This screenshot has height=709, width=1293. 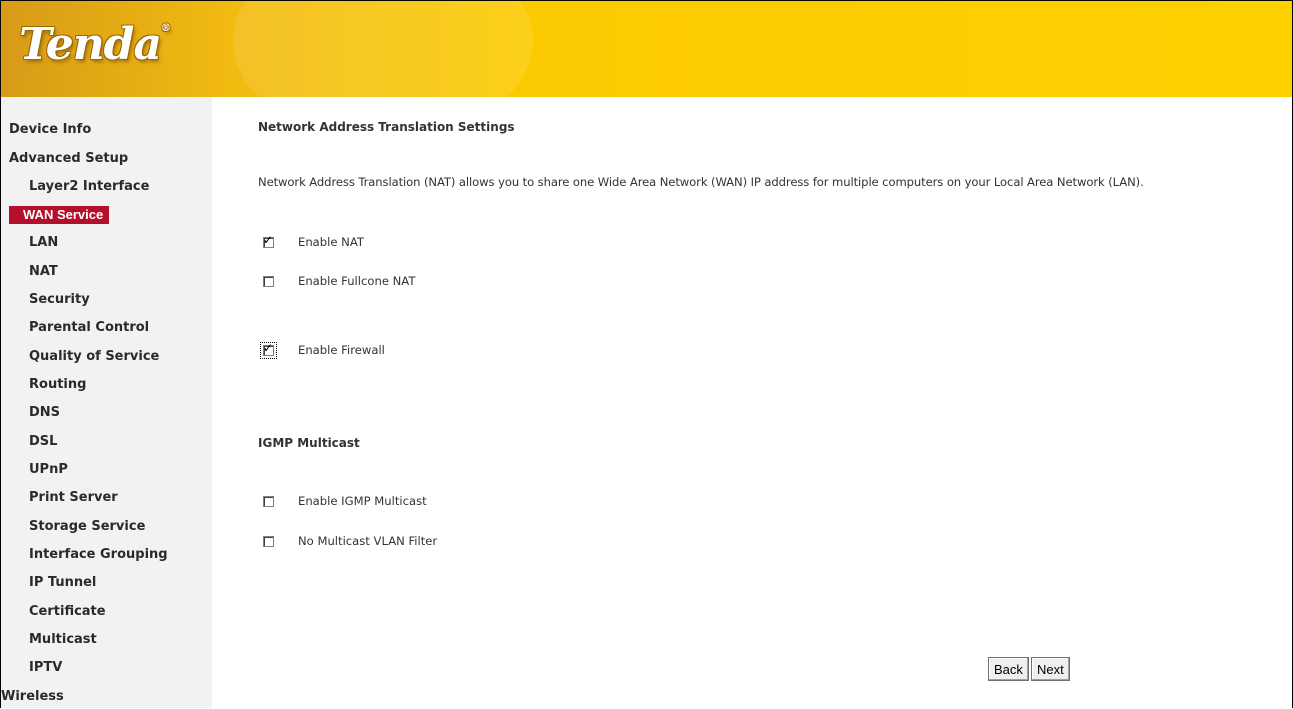 I want to click on sidebar-item-interface-grouping: Interface Grouping, so click(x=98, y=555).